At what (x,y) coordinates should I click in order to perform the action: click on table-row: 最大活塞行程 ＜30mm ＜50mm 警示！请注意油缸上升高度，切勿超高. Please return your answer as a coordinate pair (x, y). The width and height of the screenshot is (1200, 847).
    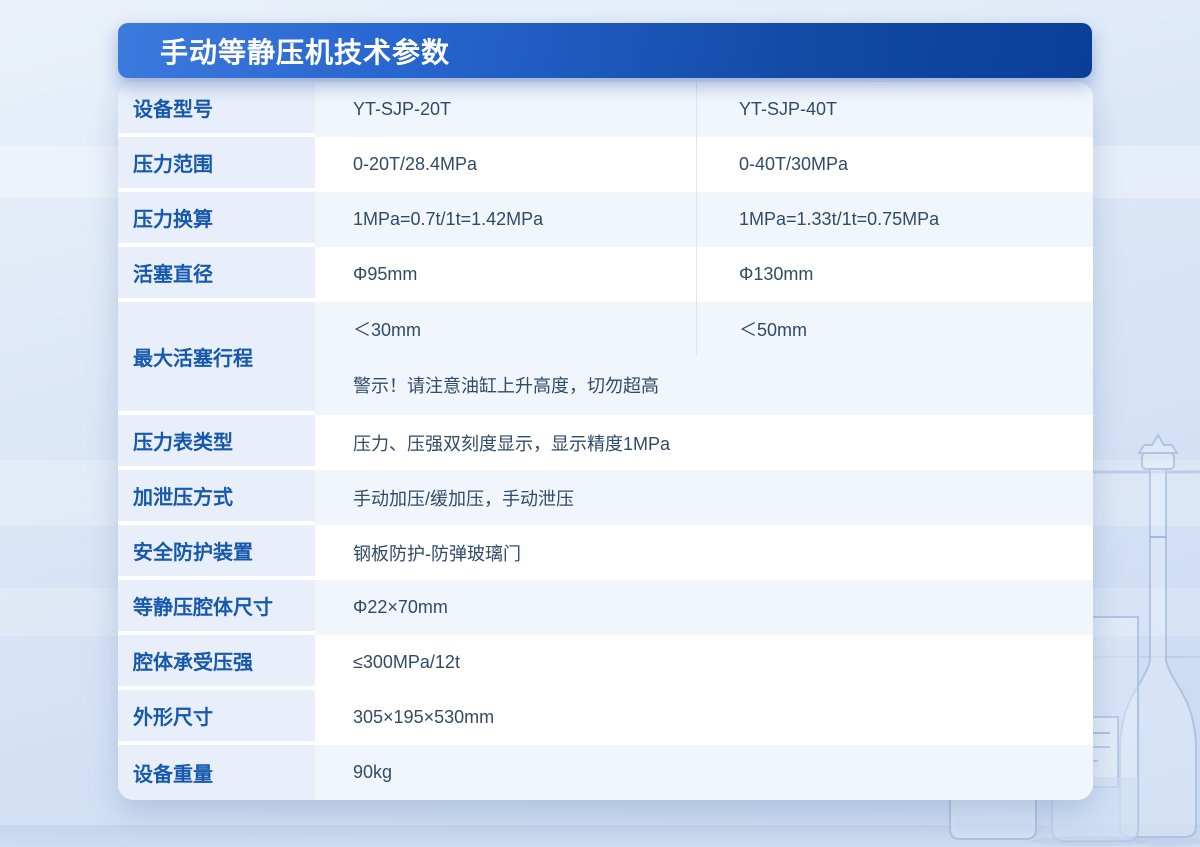
    Looking at the image, I should click on (605, 358).